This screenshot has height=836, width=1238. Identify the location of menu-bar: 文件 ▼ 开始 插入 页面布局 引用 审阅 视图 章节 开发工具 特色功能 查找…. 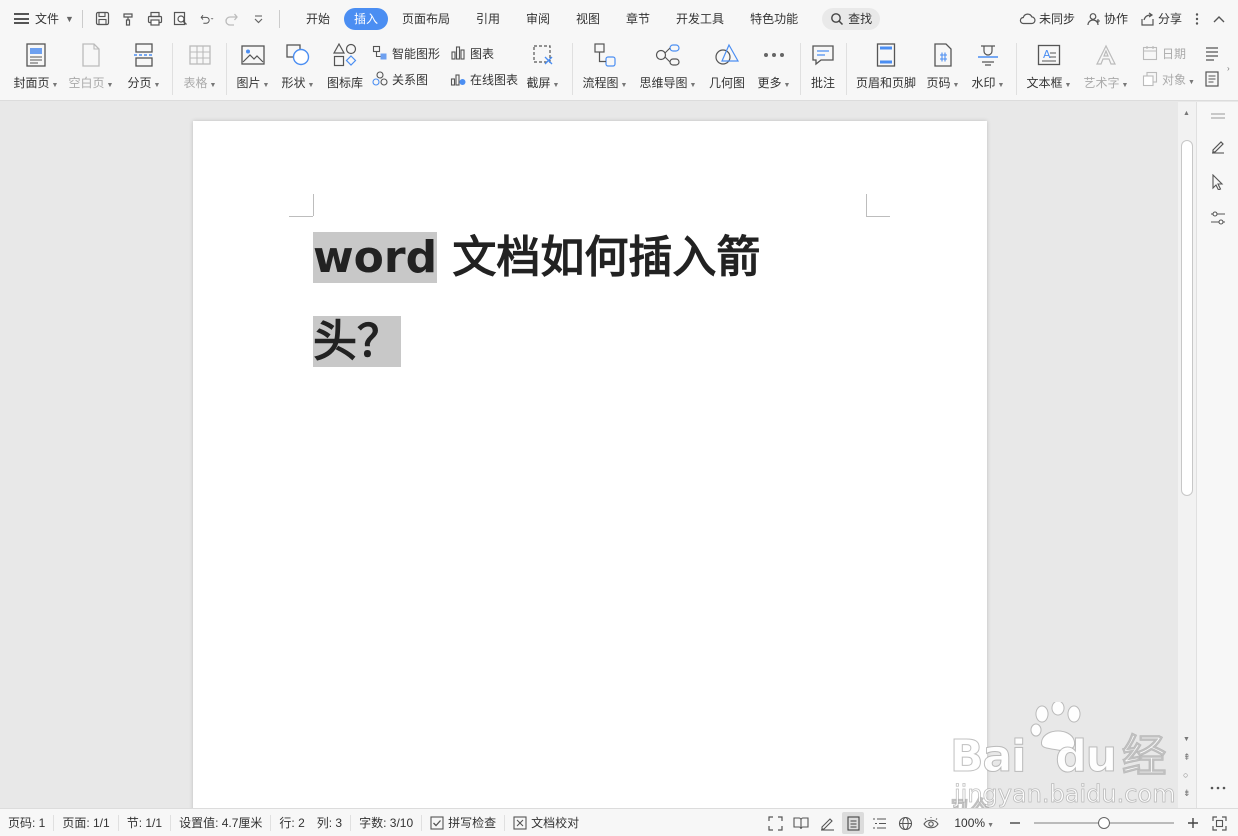
(619, 18).